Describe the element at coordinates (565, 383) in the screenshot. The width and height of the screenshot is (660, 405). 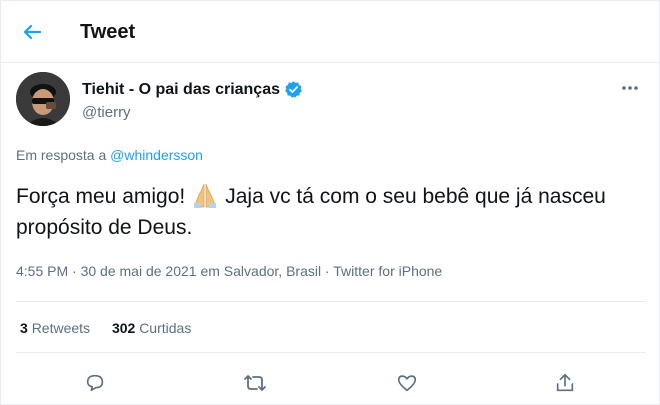
I see `share-icon` at that location.